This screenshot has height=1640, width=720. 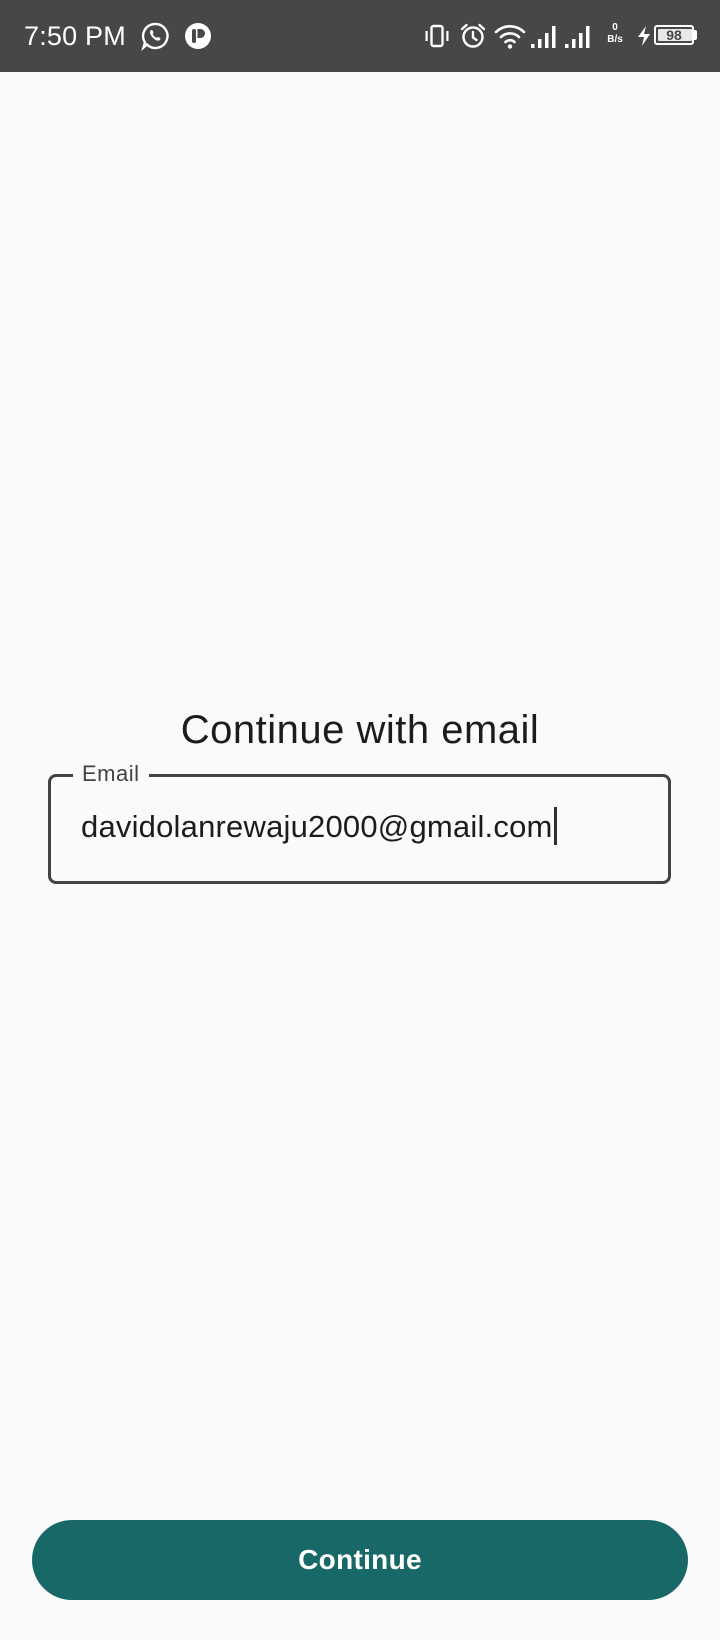 I want to click on email-field: Email davidolanrewaju2000@gmail.com, so click(x=359, y=821).